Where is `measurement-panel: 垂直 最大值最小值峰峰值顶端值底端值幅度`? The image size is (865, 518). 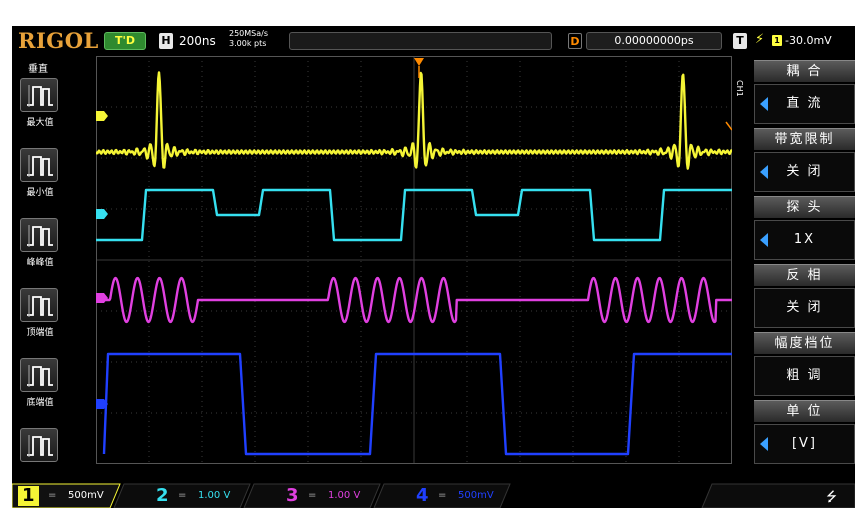
measurement-panel: 垂直 最大值最小值峰峰值顶端值底端值幅度 is located at coordinates (54, 271).